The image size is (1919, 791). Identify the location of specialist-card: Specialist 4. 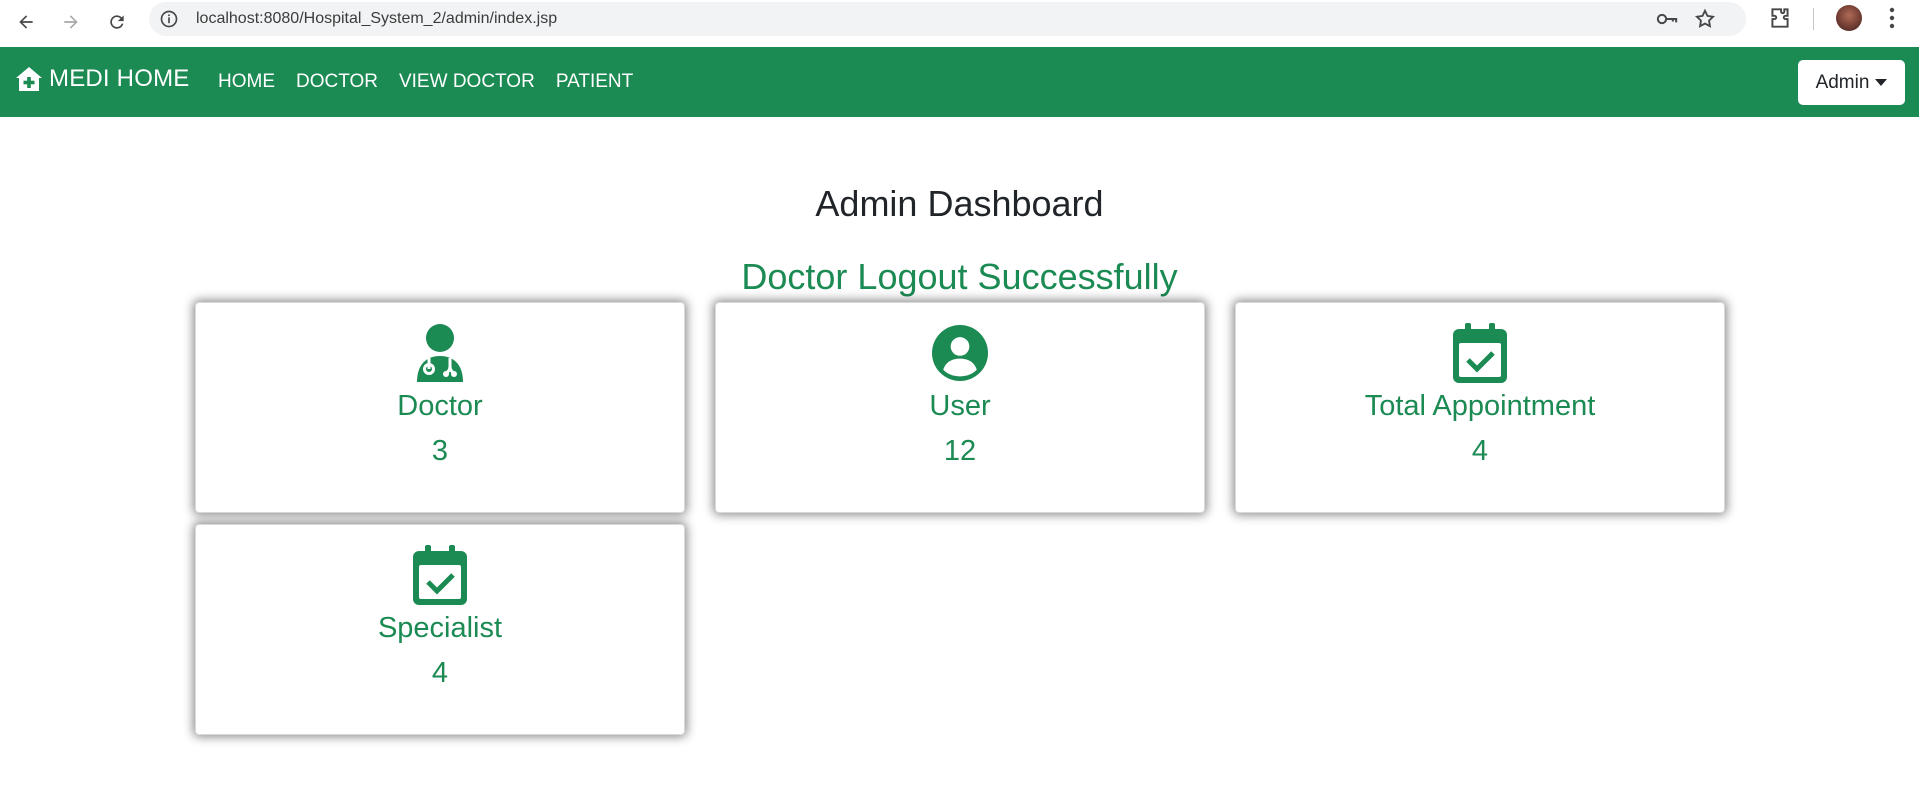
(440, 629).